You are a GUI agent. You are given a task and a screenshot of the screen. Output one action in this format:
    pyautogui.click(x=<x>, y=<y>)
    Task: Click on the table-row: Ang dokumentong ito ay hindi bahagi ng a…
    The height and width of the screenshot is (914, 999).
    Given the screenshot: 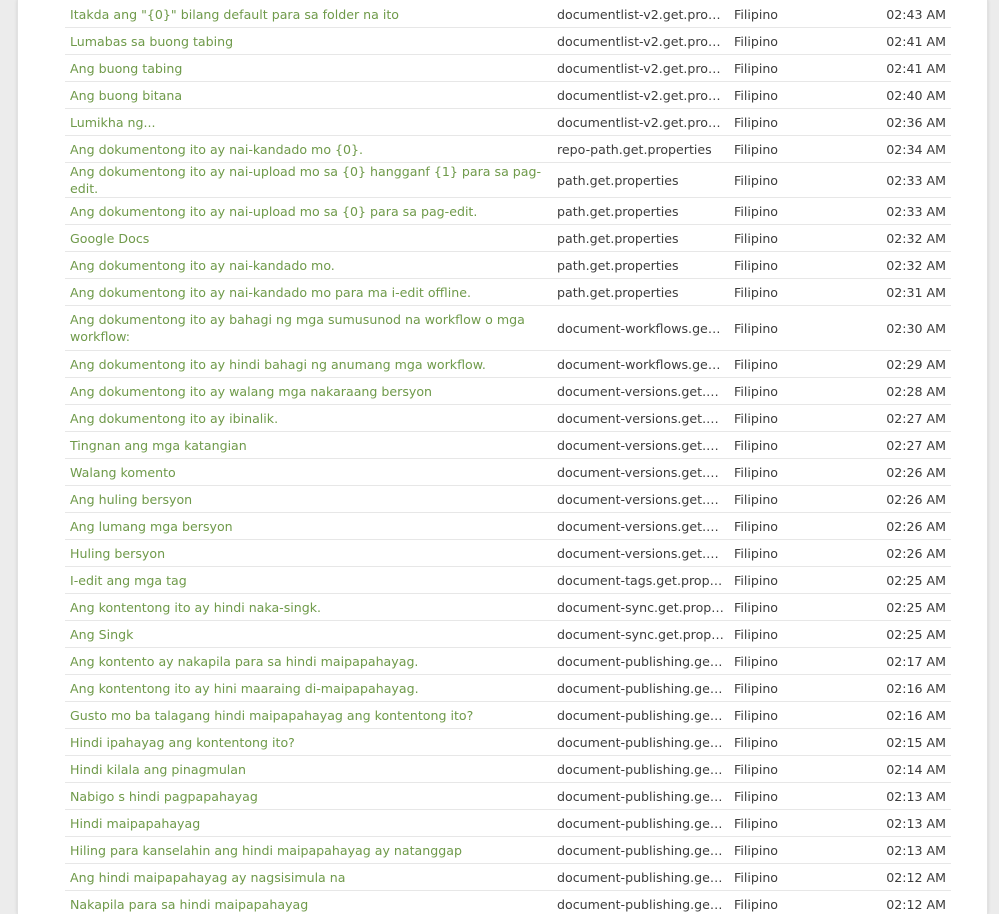 What is the action you would take?
    pyautogui.click(x=508, y=364)
    